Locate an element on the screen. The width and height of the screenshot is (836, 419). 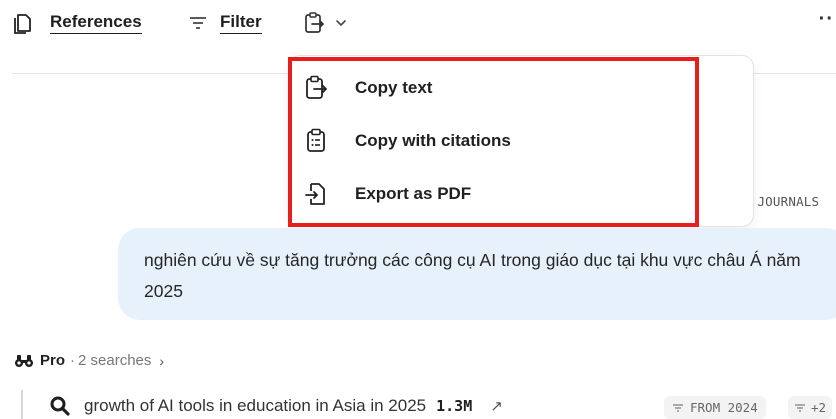
filter-button: Filter is located at coordinates (225, 23).